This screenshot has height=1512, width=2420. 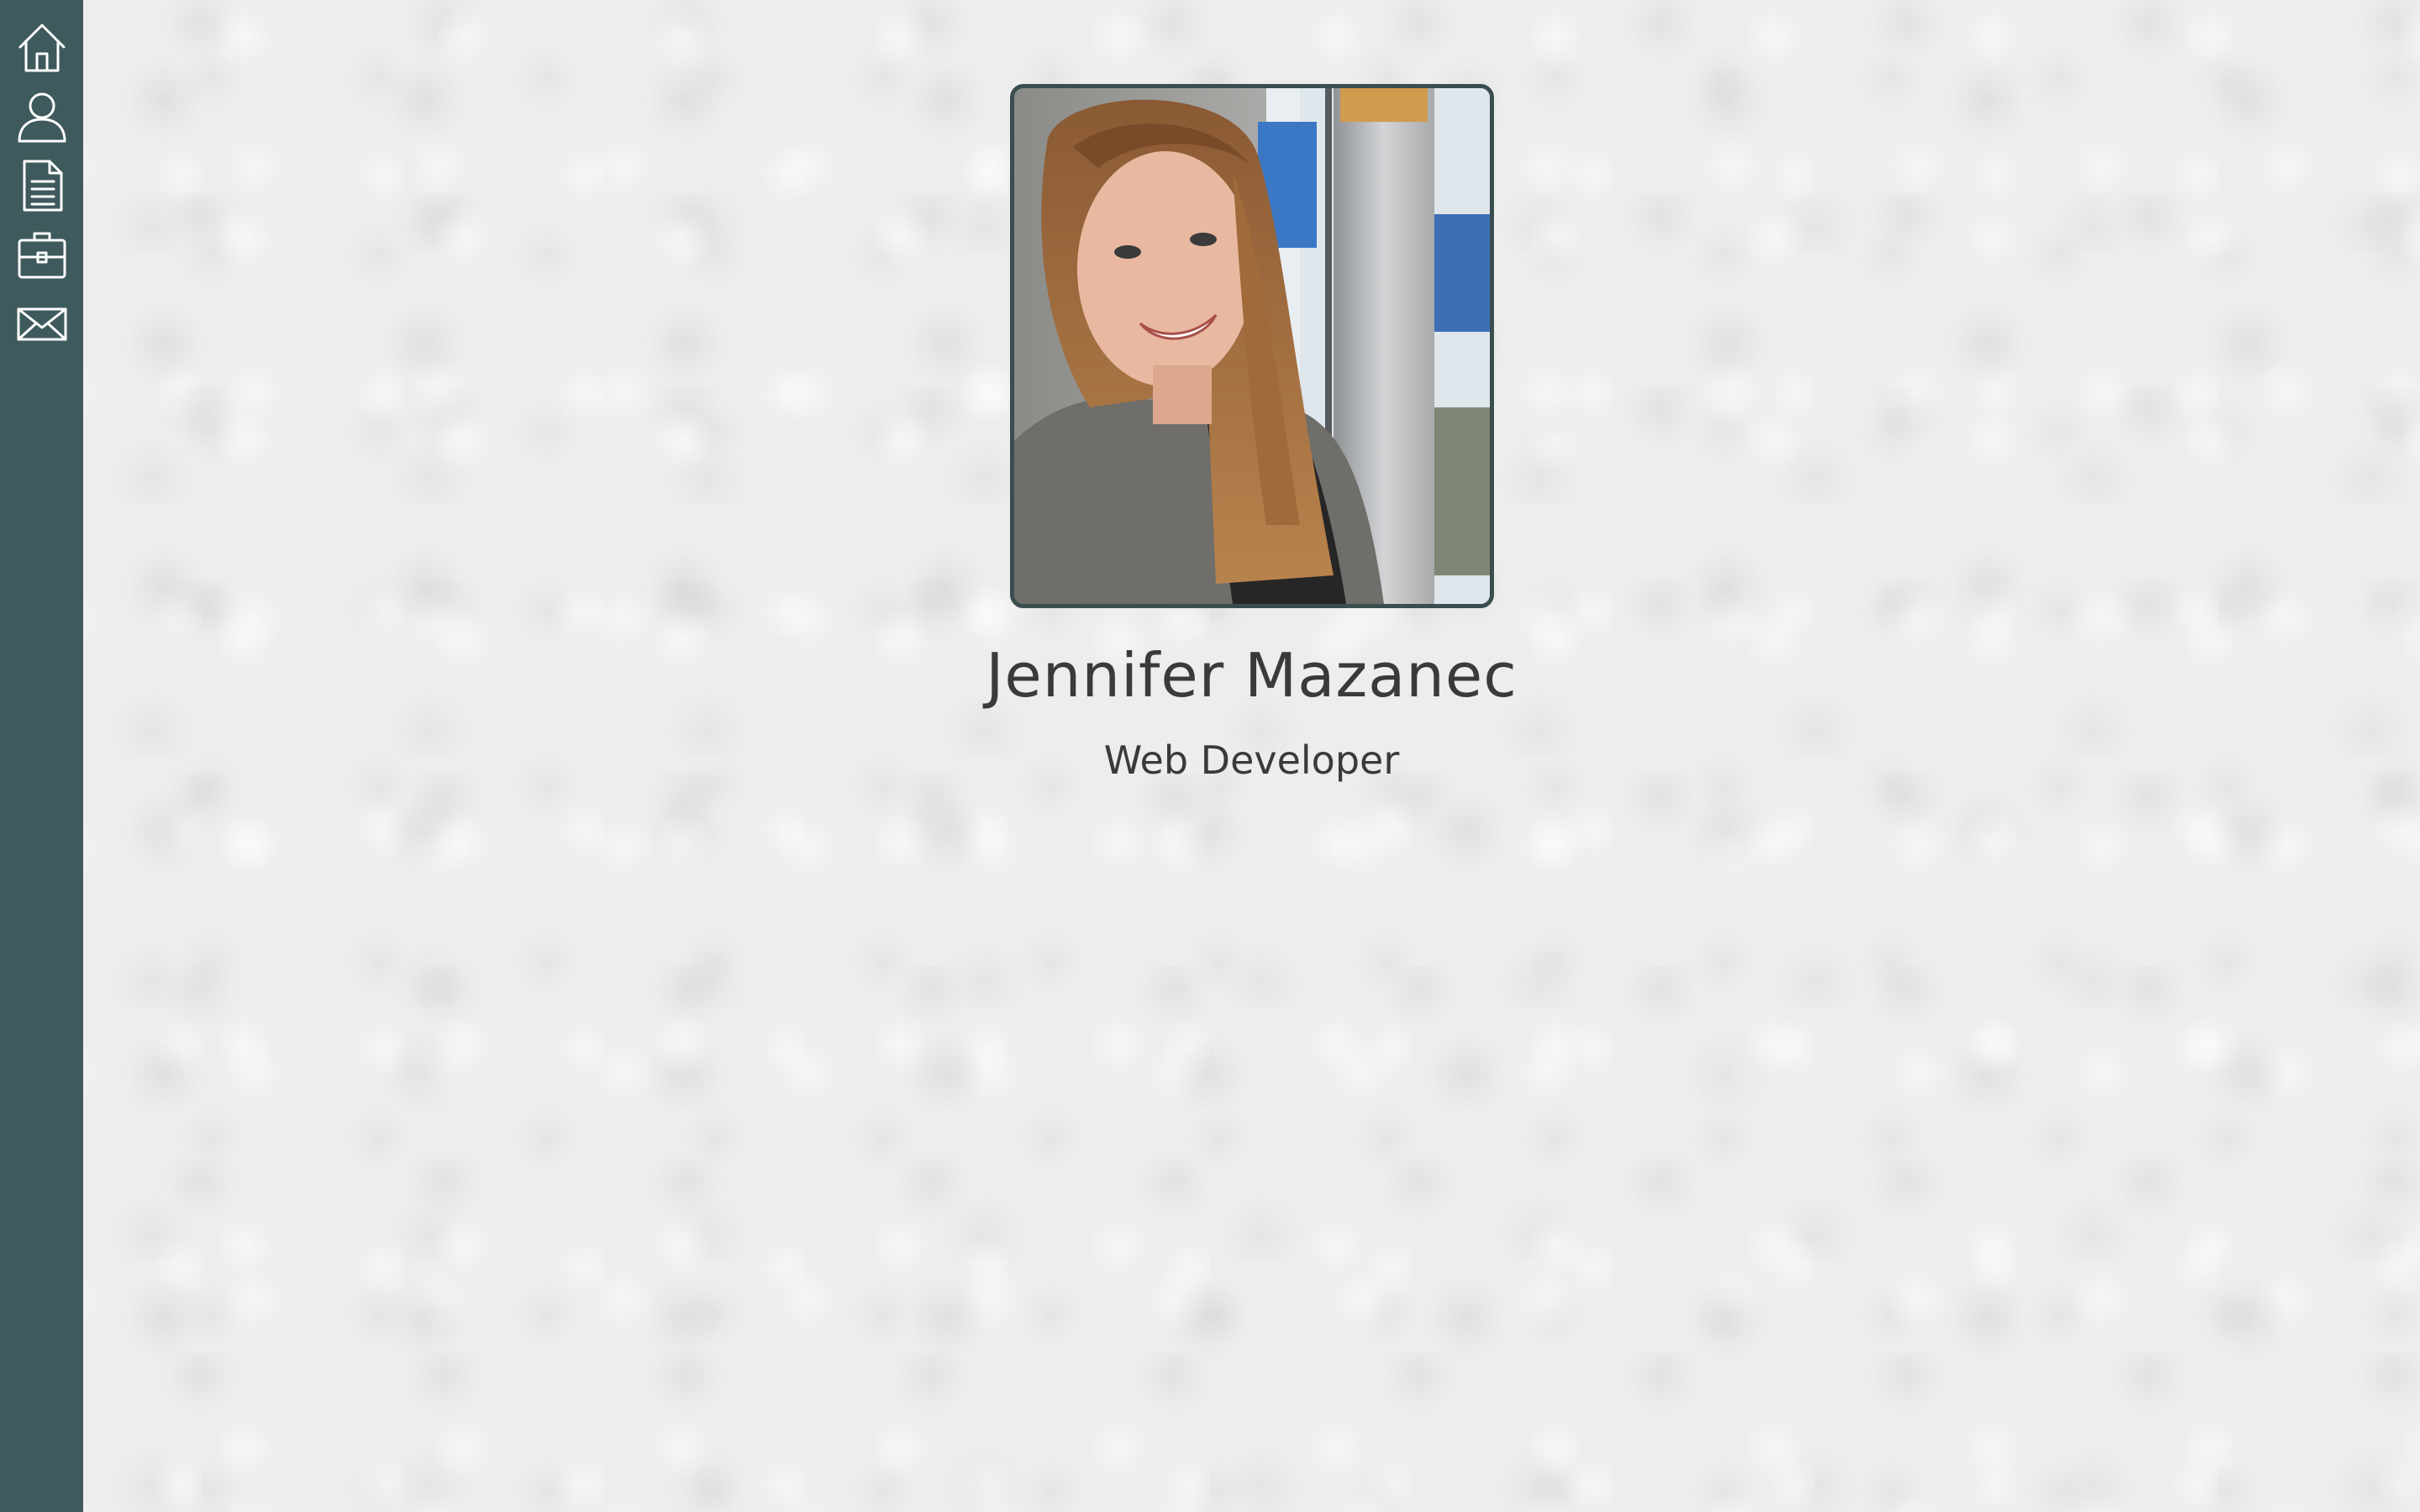 I want to click on profile-name: Jennifer Mazanec, so click(x=1252, y=675).